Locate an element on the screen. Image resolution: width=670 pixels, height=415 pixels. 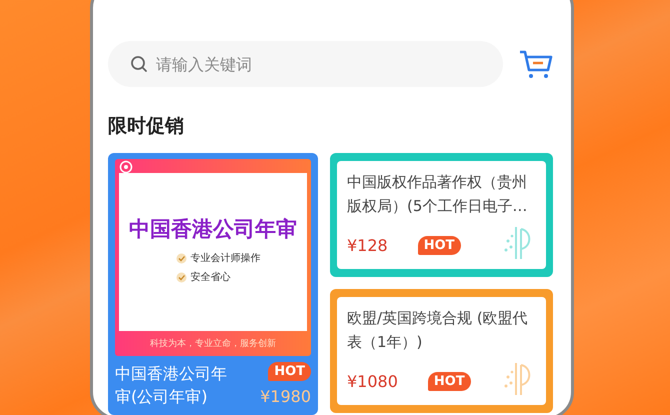
product-price: ¥1080 is located at coordinates (372, 381).